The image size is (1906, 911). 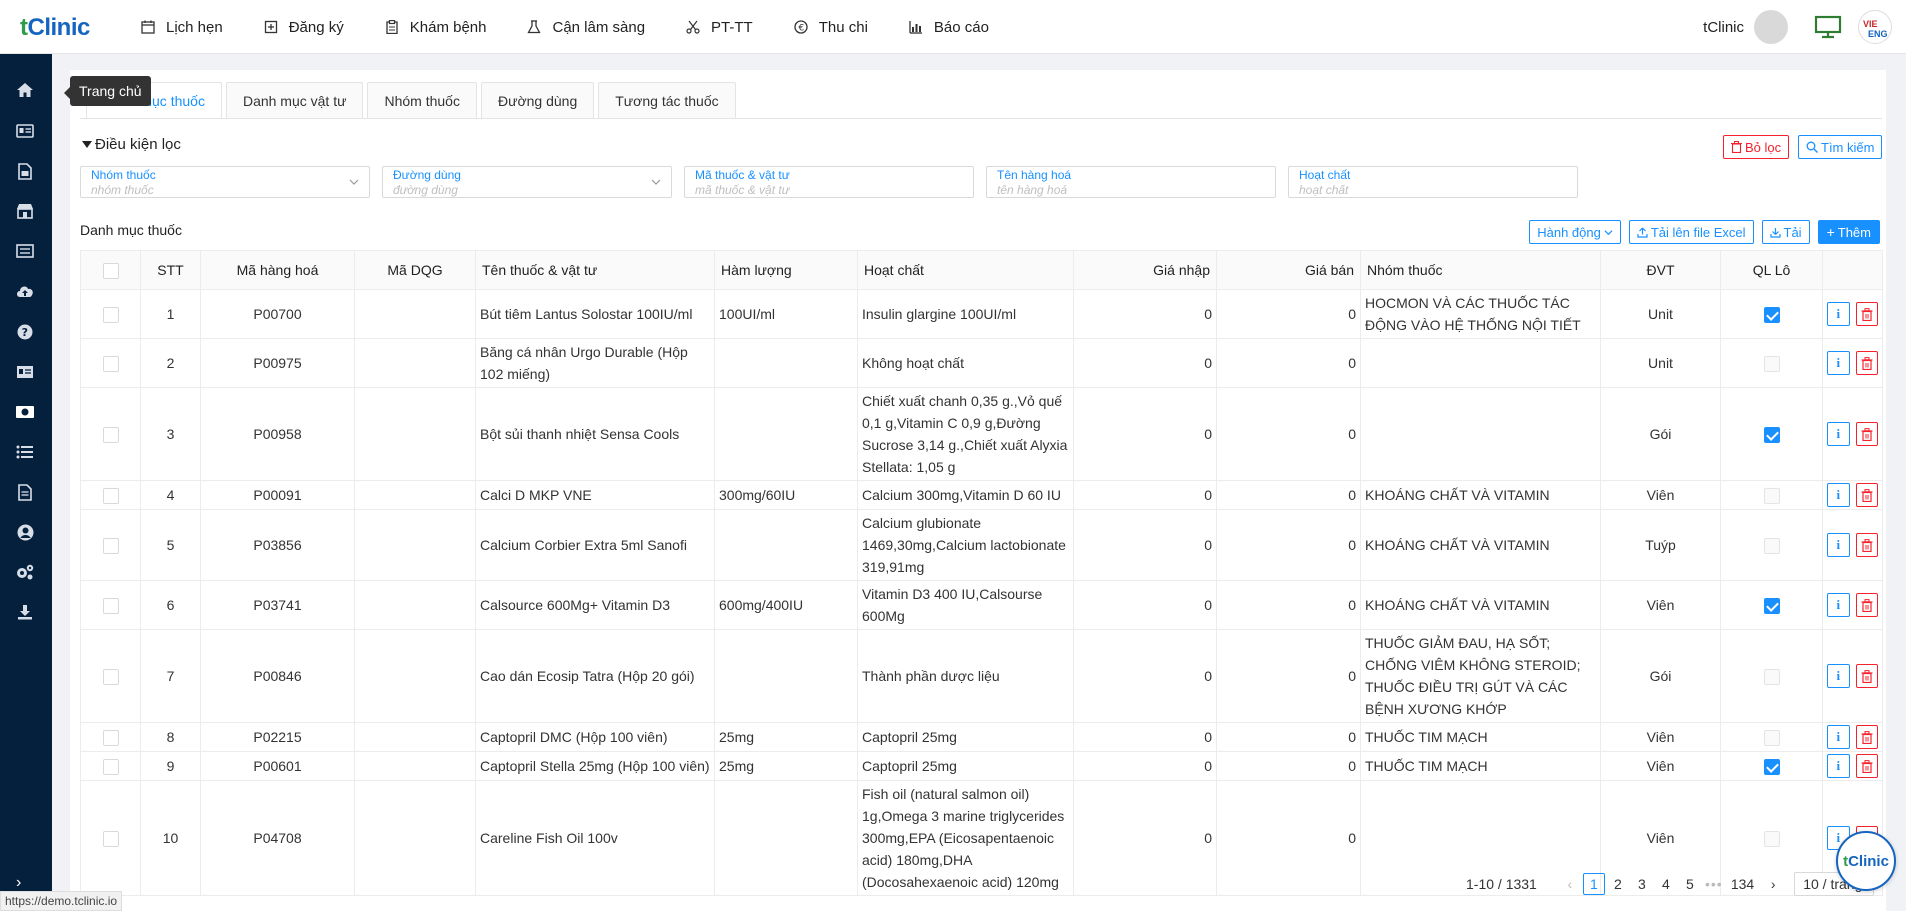 I want to click on settings-icon, so click(x=25, y=572).